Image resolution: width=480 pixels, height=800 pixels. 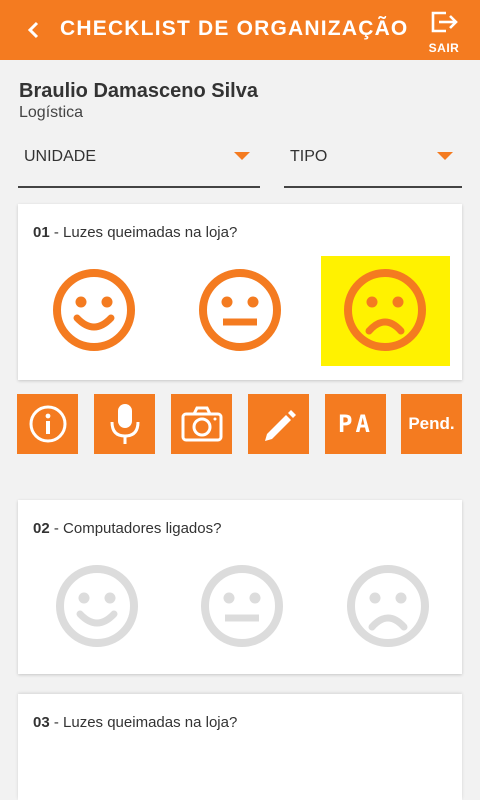 I want to click on chevron-left-icon, so click(x=33, y=30).